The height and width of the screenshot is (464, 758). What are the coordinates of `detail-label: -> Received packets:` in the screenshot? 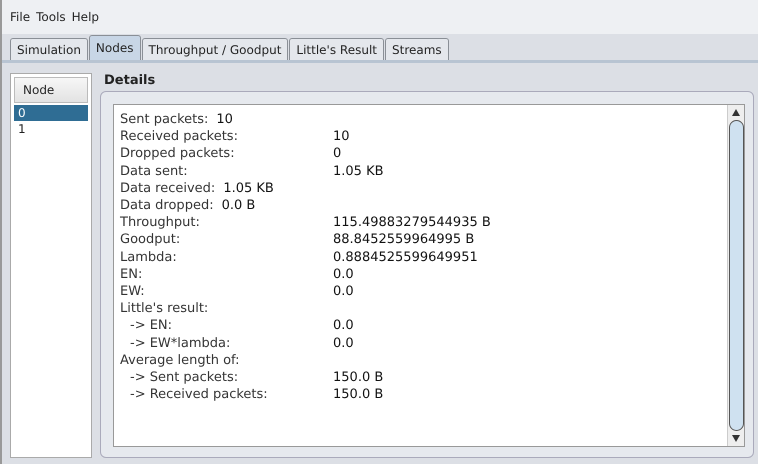 It's located at (199, 394).